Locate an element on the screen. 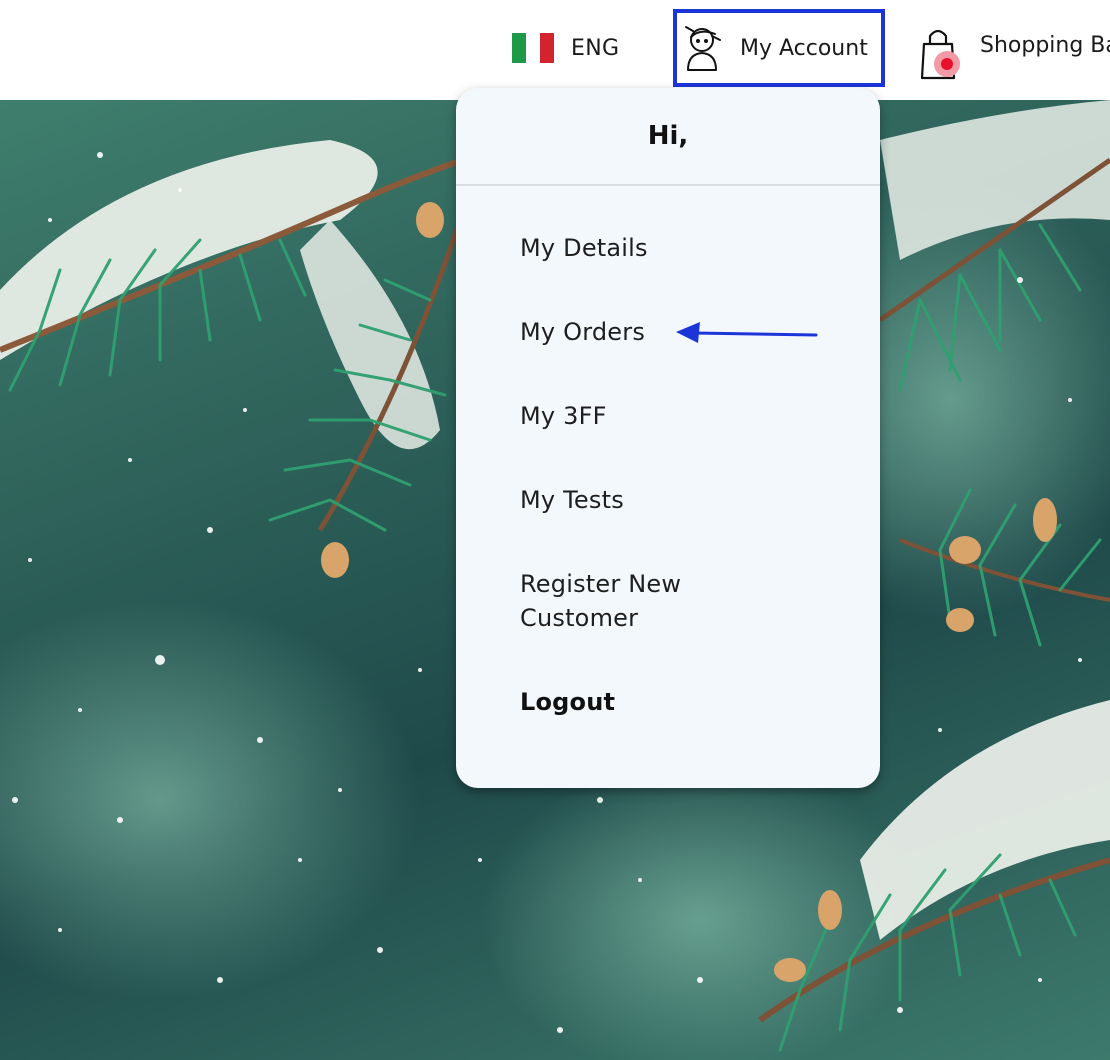  menu-item-my-3ff: My 3FF is located at coordinates (563, 416).